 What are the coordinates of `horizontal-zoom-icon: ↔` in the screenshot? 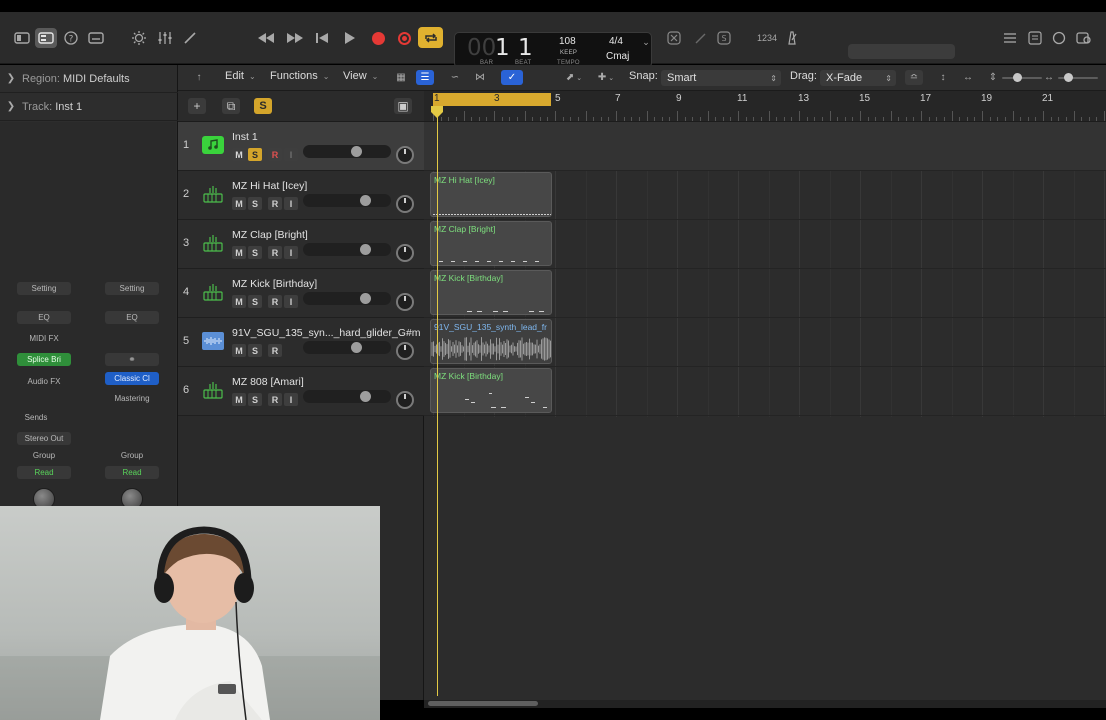 It's located at (1049, 77).